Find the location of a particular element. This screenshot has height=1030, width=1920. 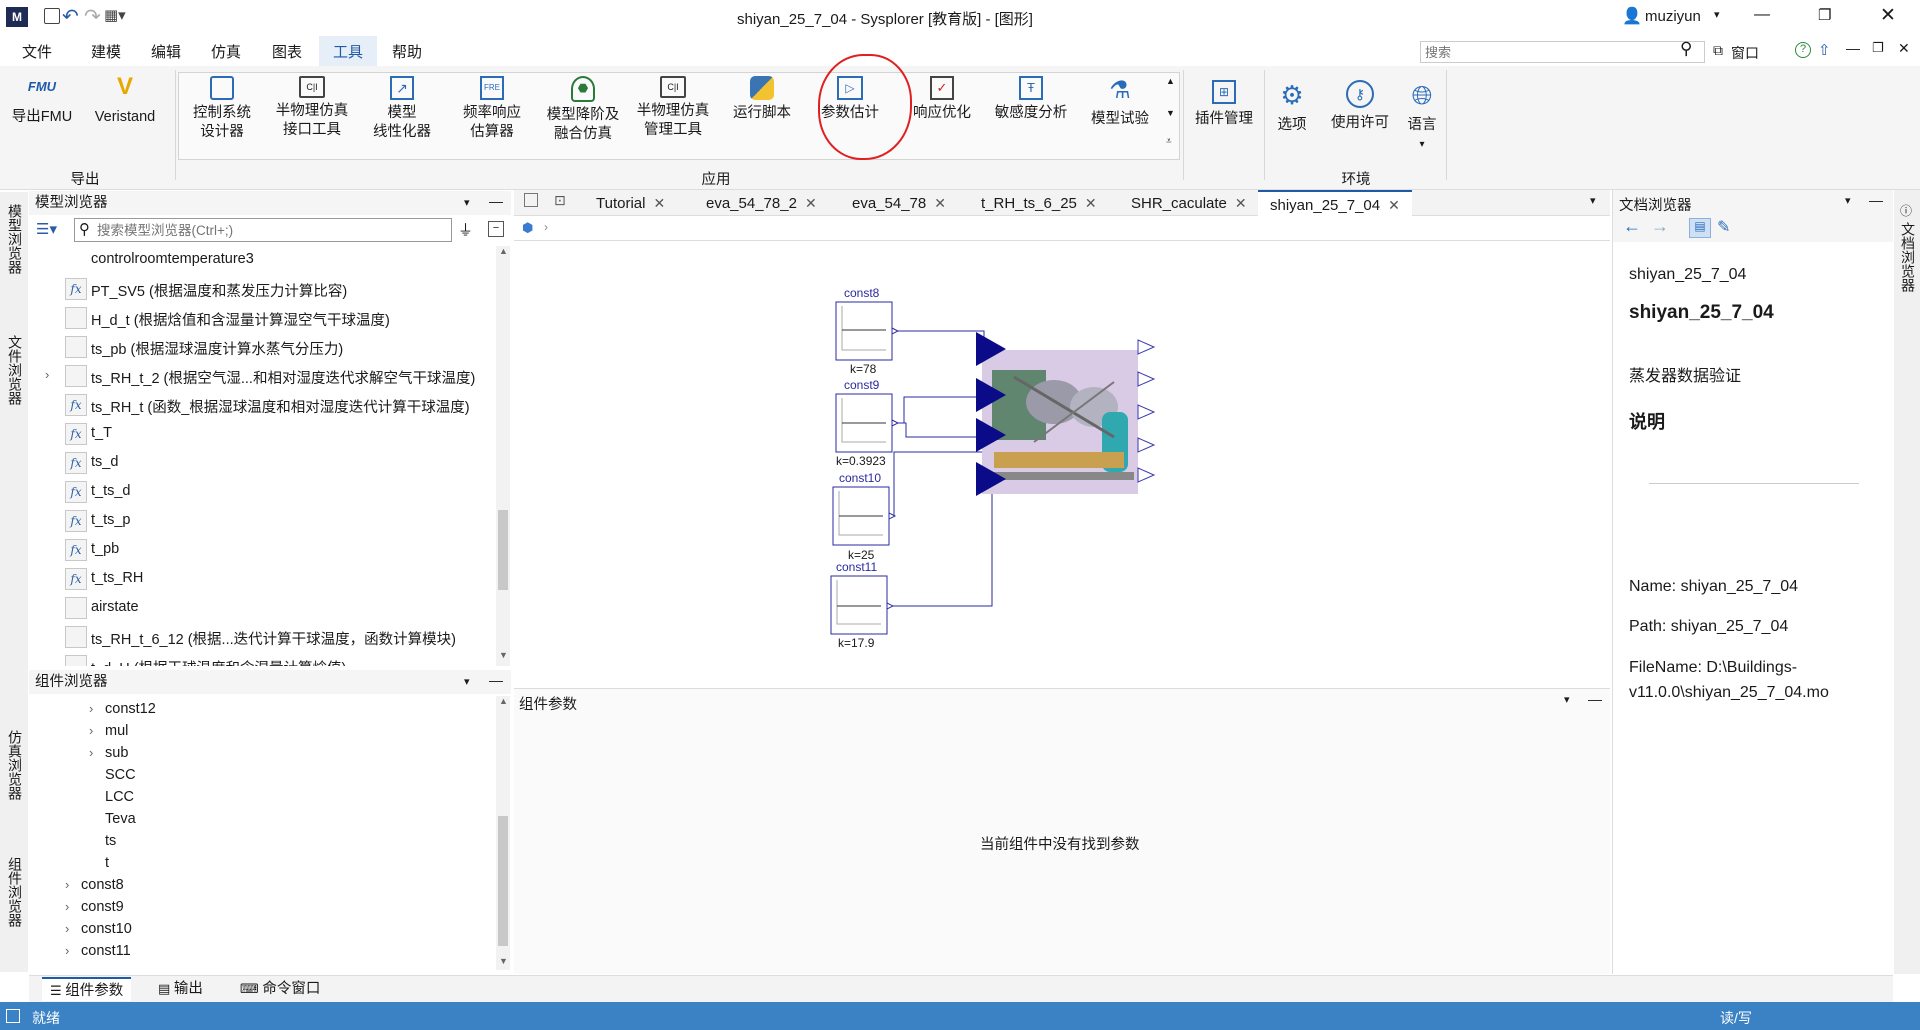

const8-block is located at coordinates (867, 331).